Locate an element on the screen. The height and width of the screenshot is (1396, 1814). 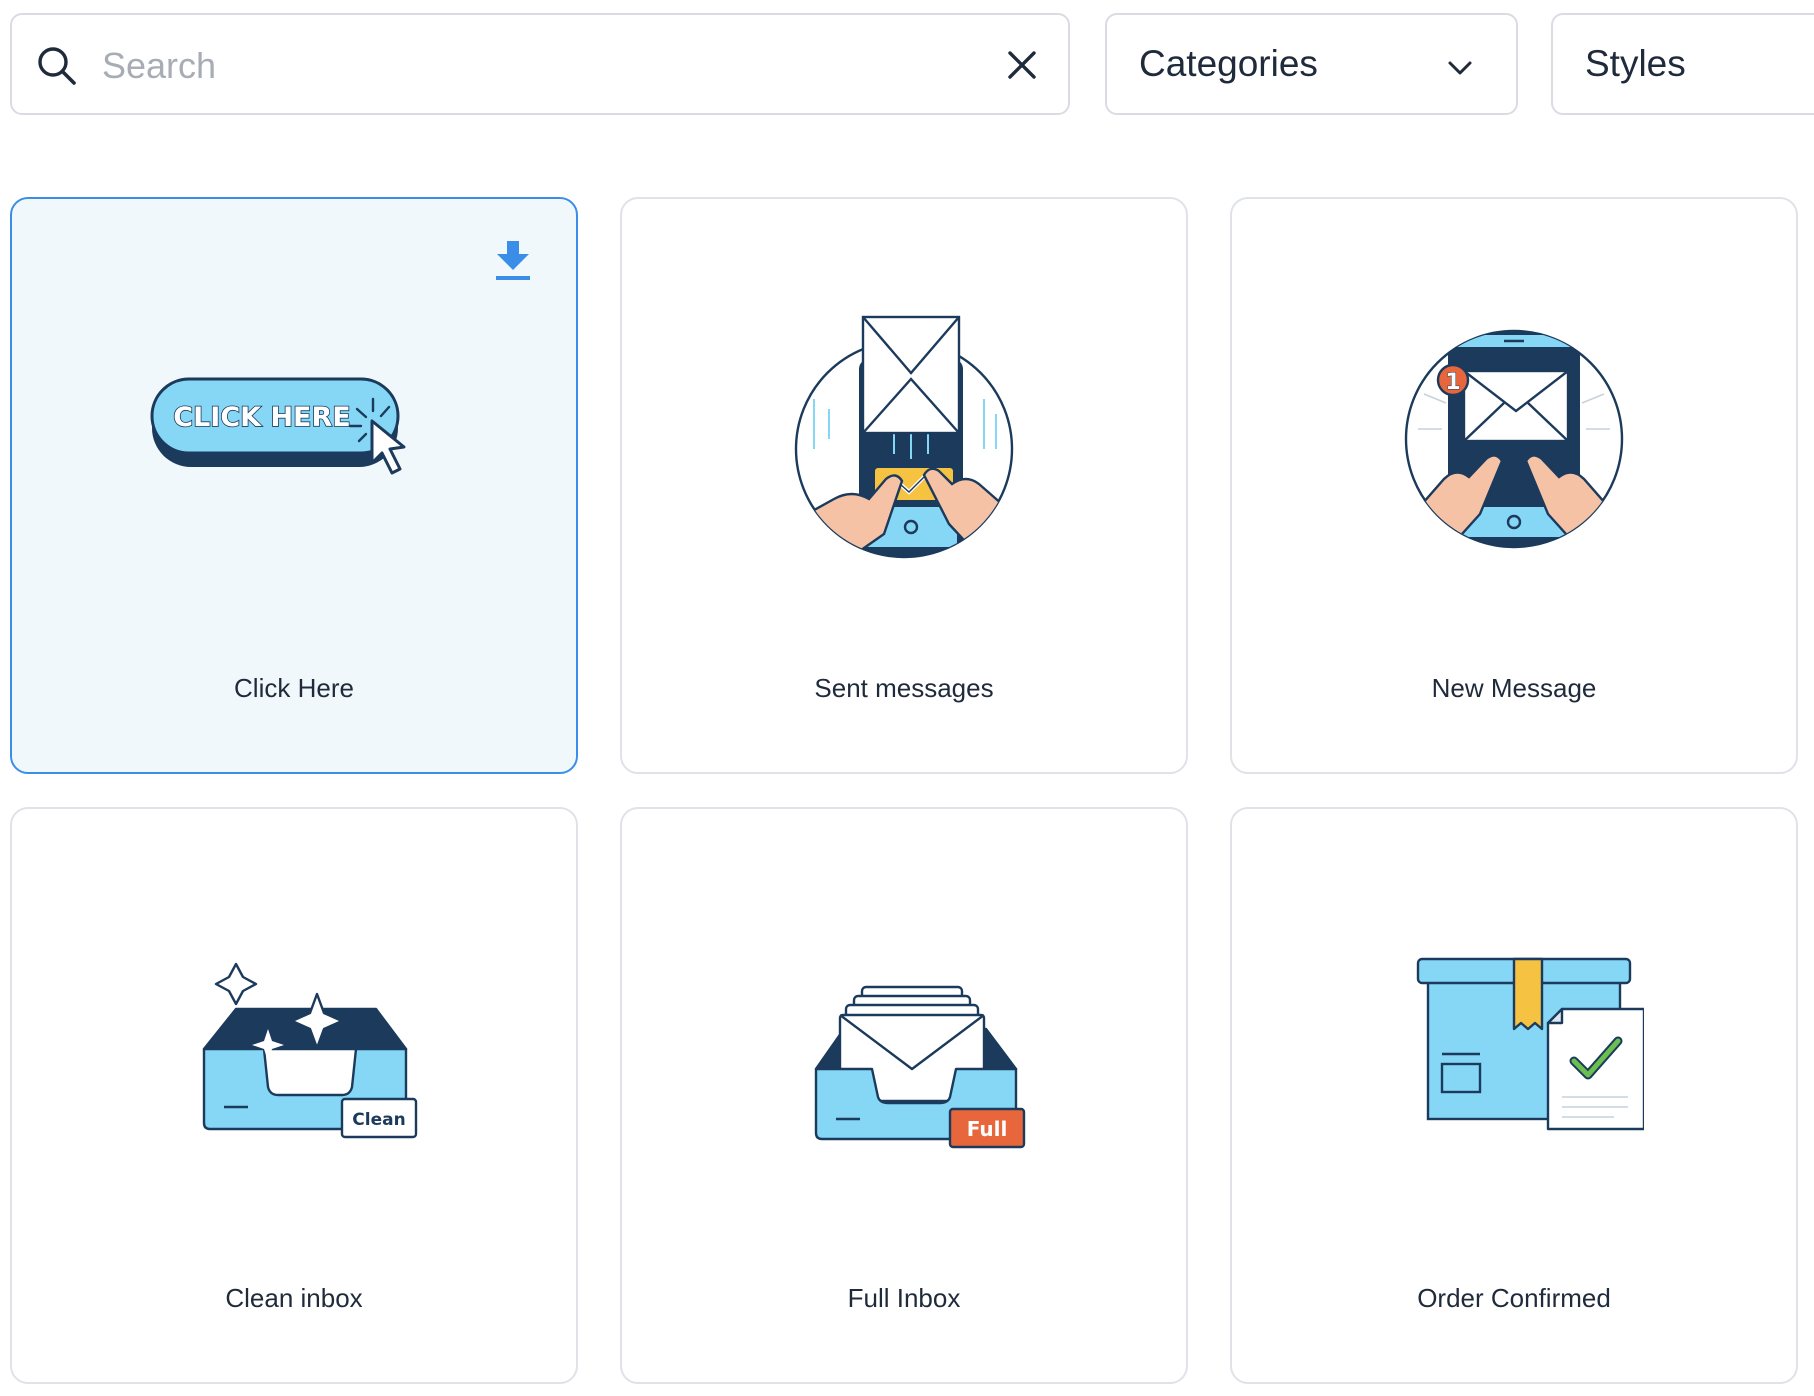
illustration: CLICK HERE is located at coordinates (294, 429).